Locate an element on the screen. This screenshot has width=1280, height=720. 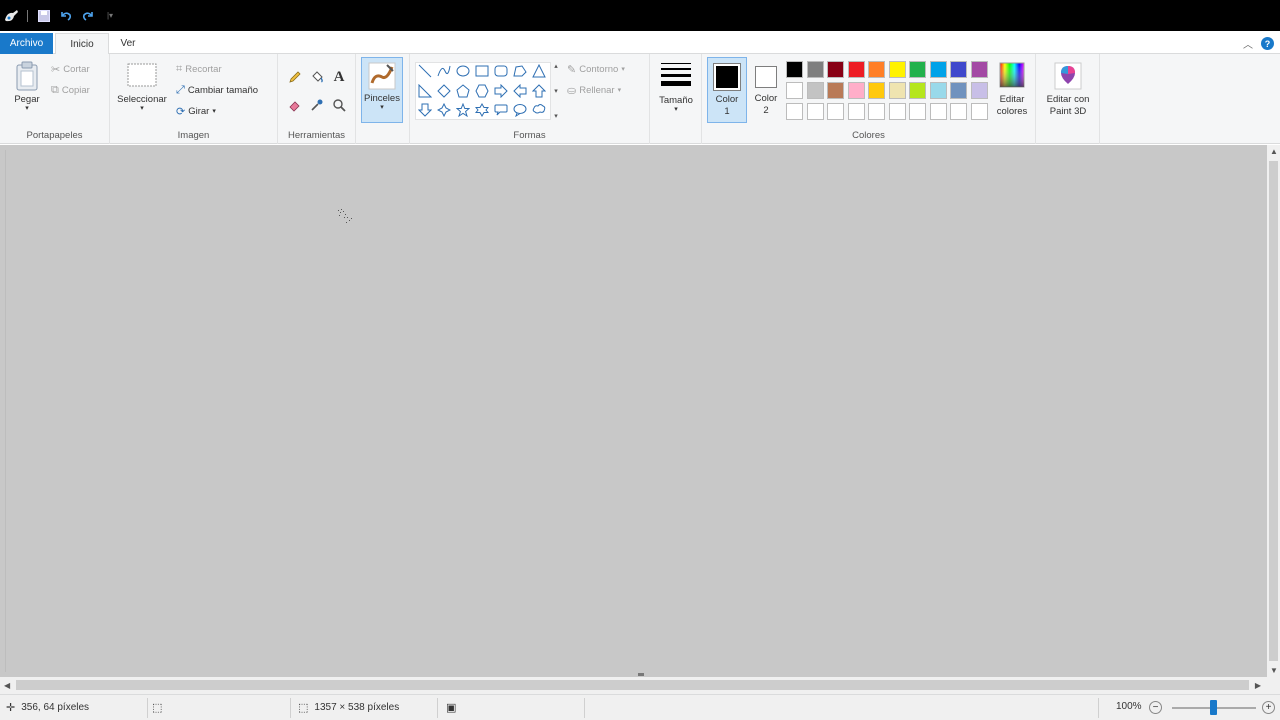
crop-button: ⌗ Recortar is located at coordinates (199, 69).